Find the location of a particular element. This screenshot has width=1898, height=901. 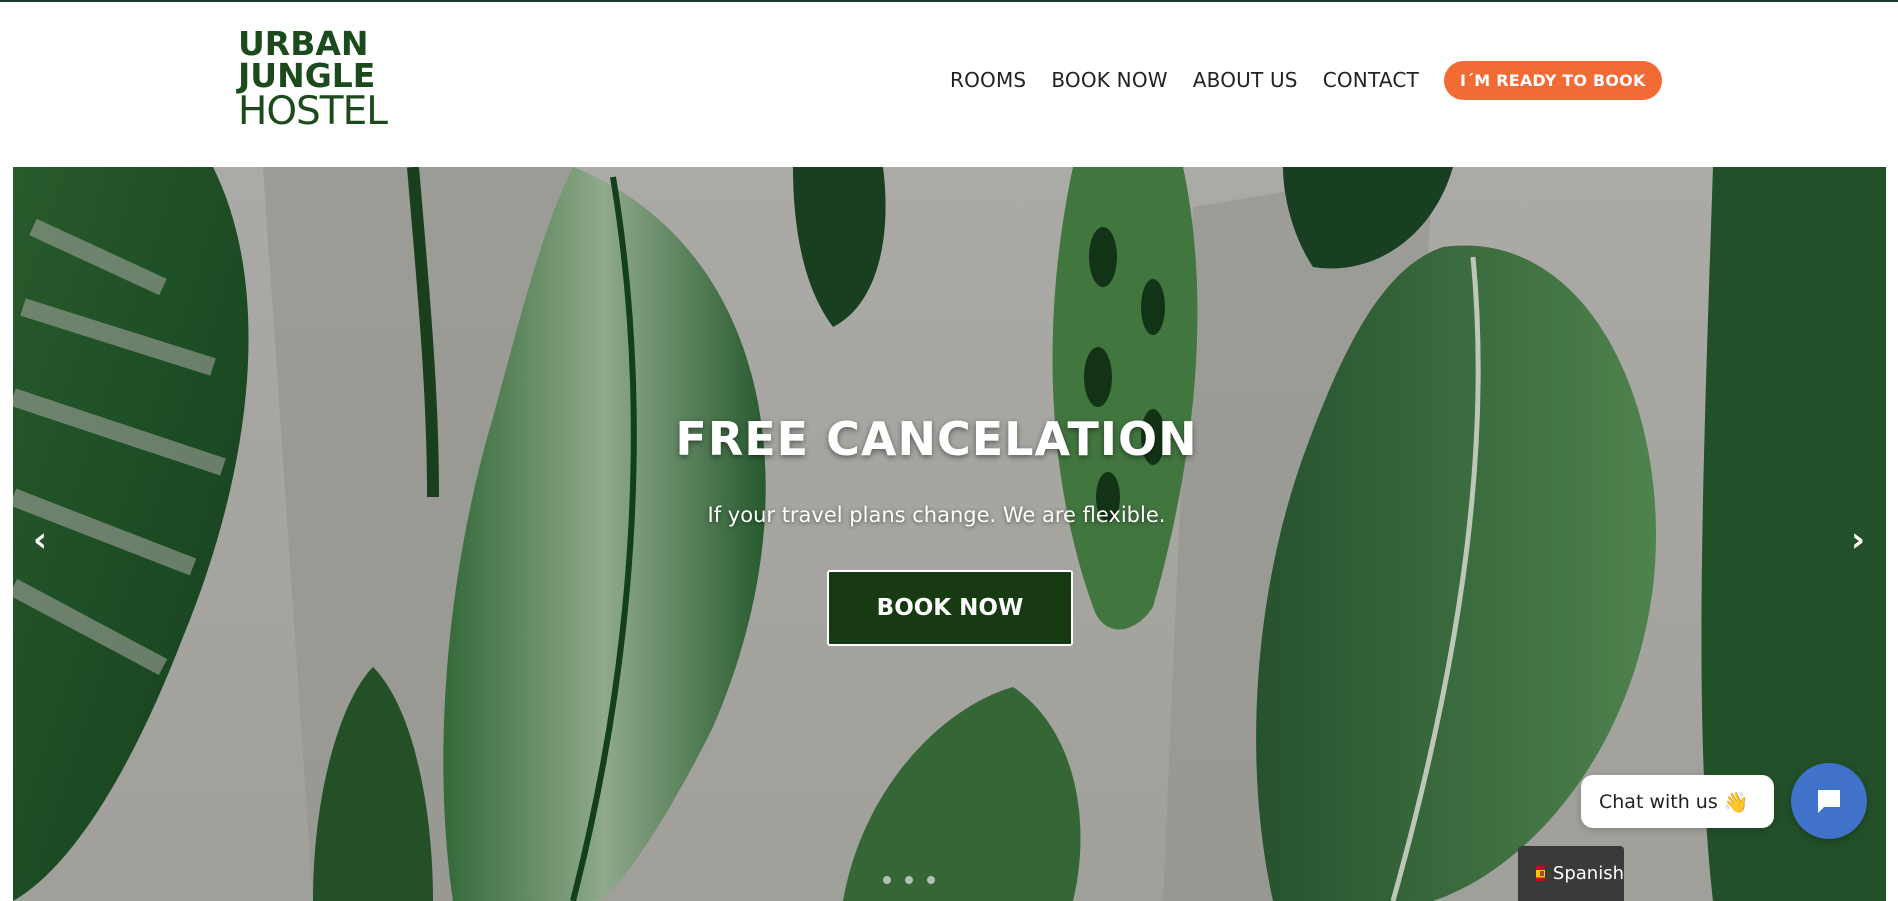

language-switcher: Spanish is located at coordinates (1571, 873).